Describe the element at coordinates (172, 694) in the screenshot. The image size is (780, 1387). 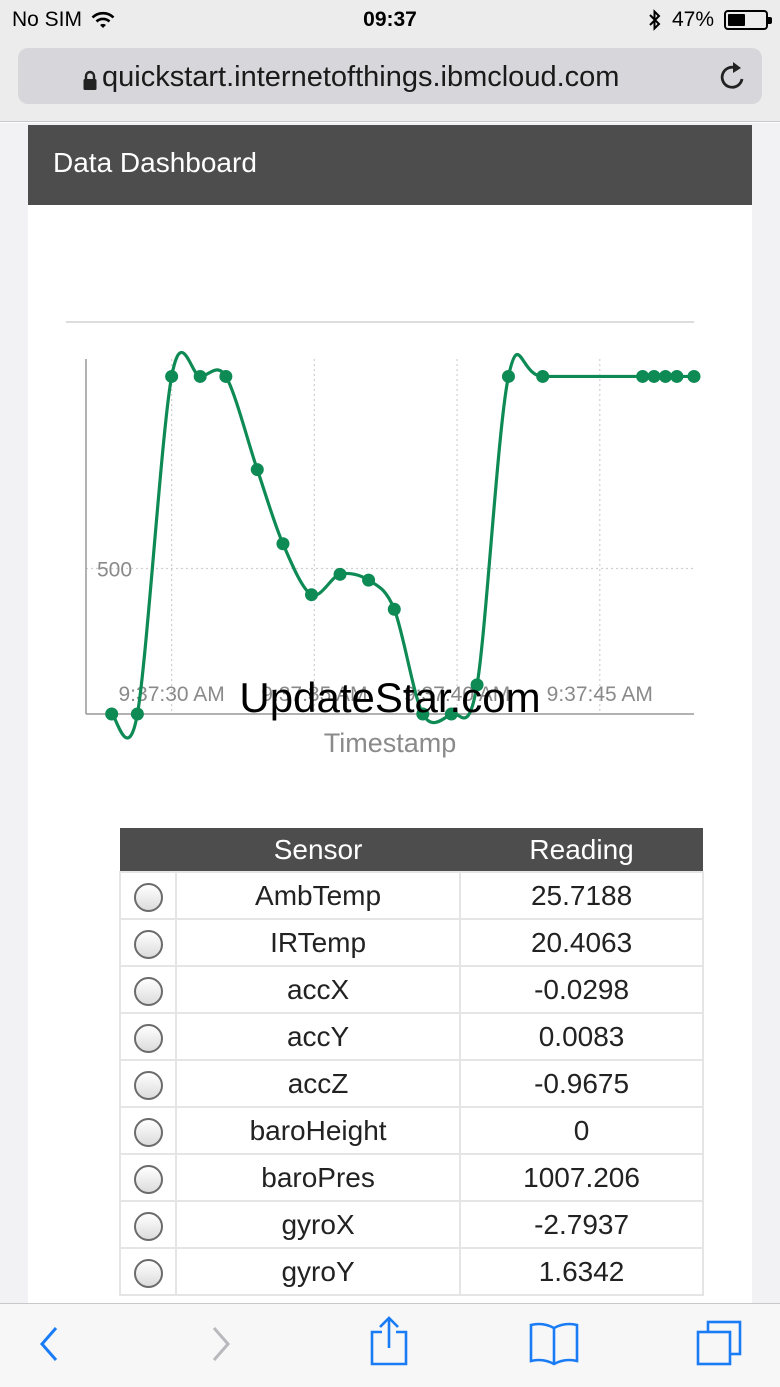
I see `x-tick-label: 9:37:30 AM` at that location.